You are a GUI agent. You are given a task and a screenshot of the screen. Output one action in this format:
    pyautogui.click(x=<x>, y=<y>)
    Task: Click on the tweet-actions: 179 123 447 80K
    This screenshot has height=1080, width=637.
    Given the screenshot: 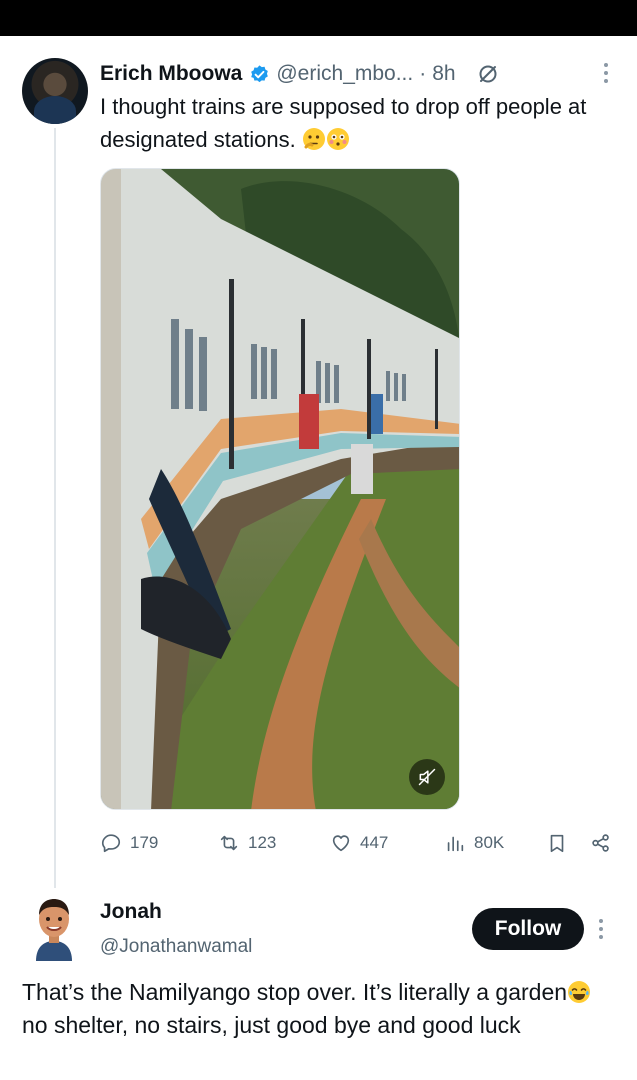 What is the action you would take?
    pyautogui.click(x=360, y=843)
    